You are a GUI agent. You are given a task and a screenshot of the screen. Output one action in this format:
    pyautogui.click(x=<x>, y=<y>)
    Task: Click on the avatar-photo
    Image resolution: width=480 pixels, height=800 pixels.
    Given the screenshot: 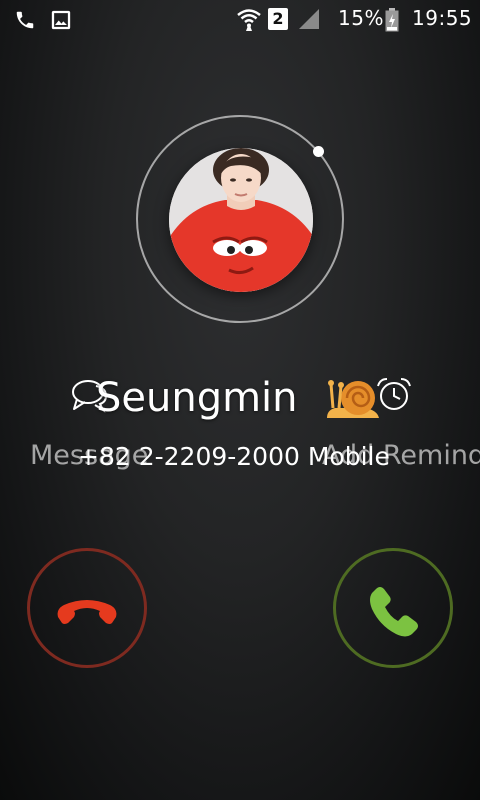 What is the action you would take?
    pyautogui.click(x=241, y=220)
    